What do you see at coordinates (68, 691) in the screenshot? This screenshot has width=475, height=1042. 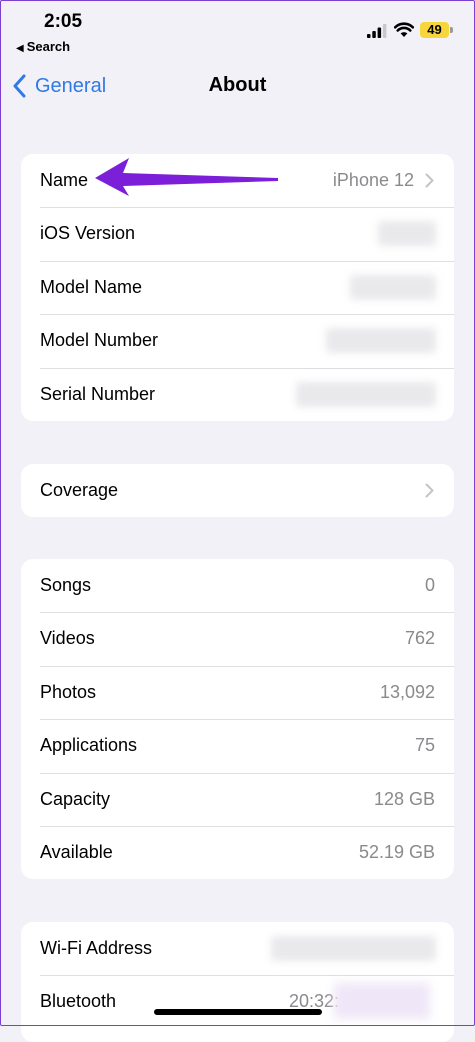 I see `row-label: Photos` at bounding box center [68, 691].